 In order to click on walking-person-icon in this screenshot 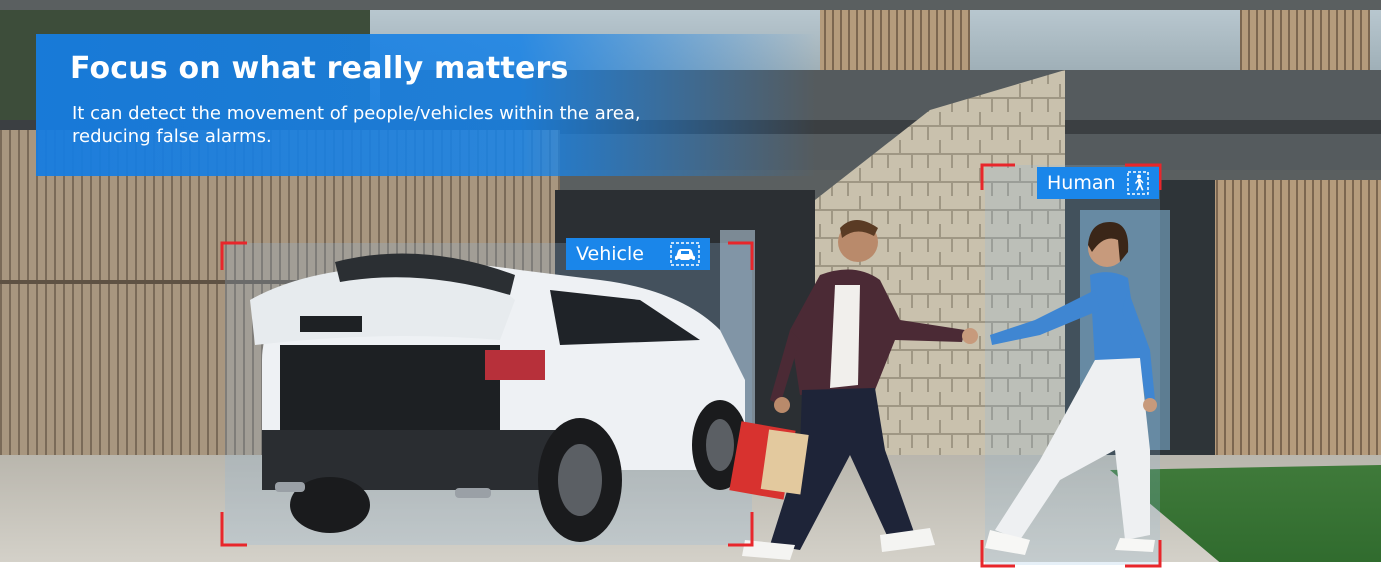, I will do `click(1138, 183)`.